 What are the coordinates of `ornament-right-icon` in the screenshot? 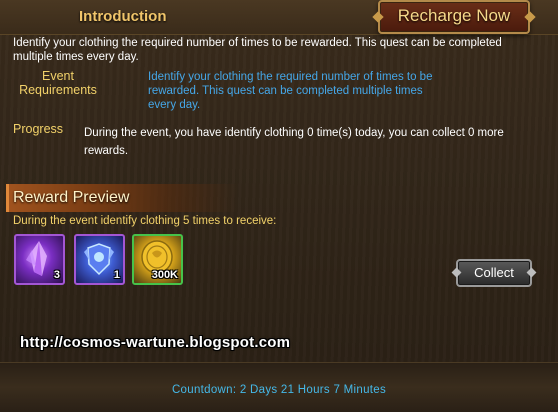 It's located at (531, 272).